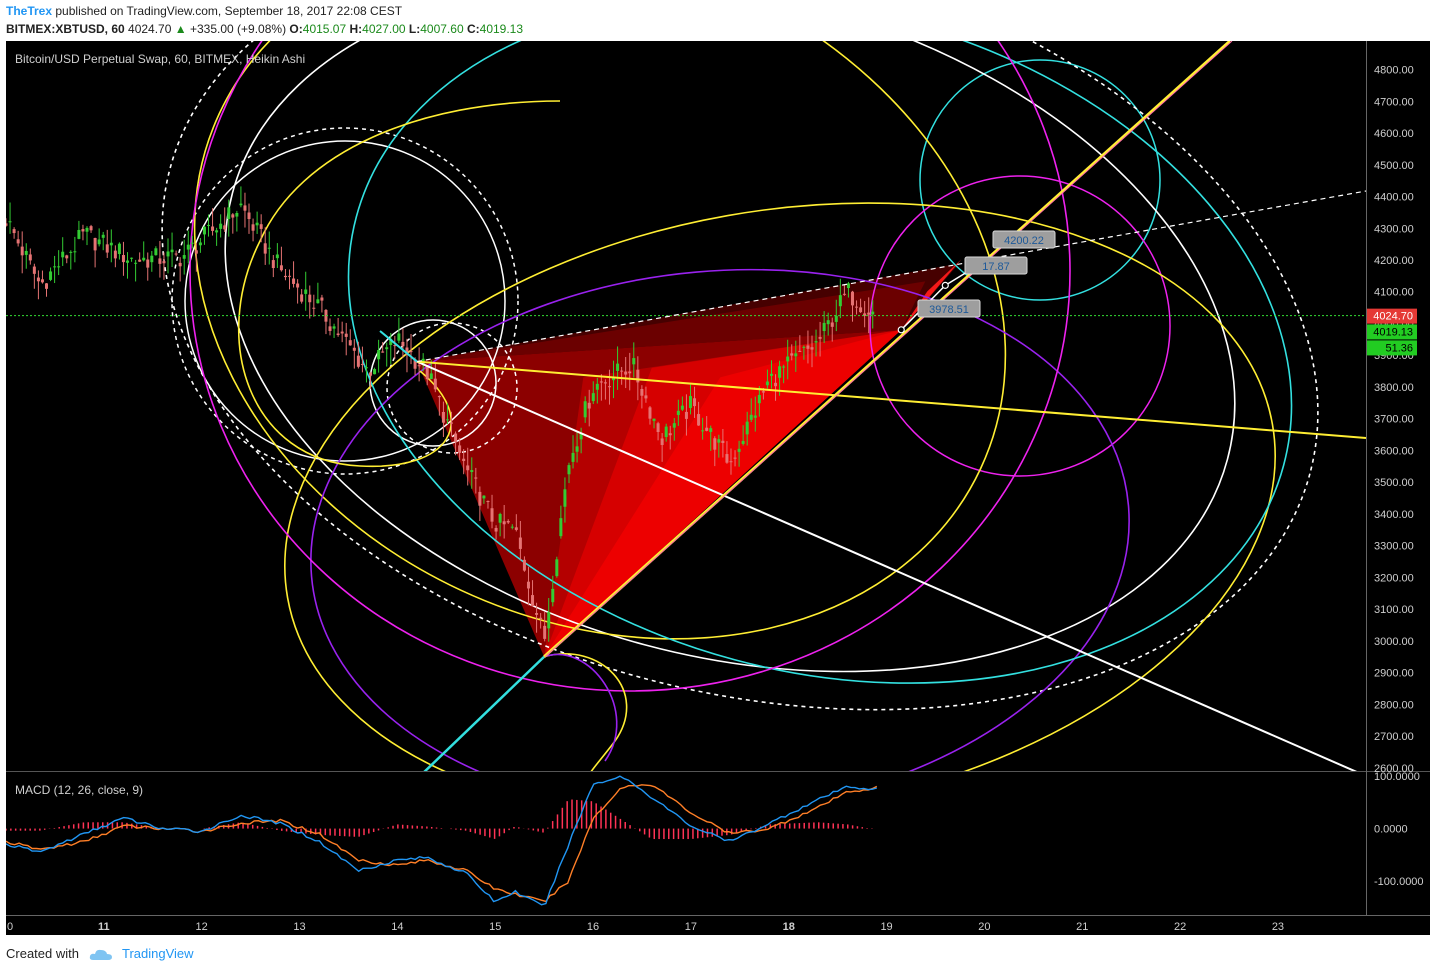 This screenshot has height=972, width=1436. I want to click on macd-legend: MACD (12, 26, close, 9), so click(79, 790).